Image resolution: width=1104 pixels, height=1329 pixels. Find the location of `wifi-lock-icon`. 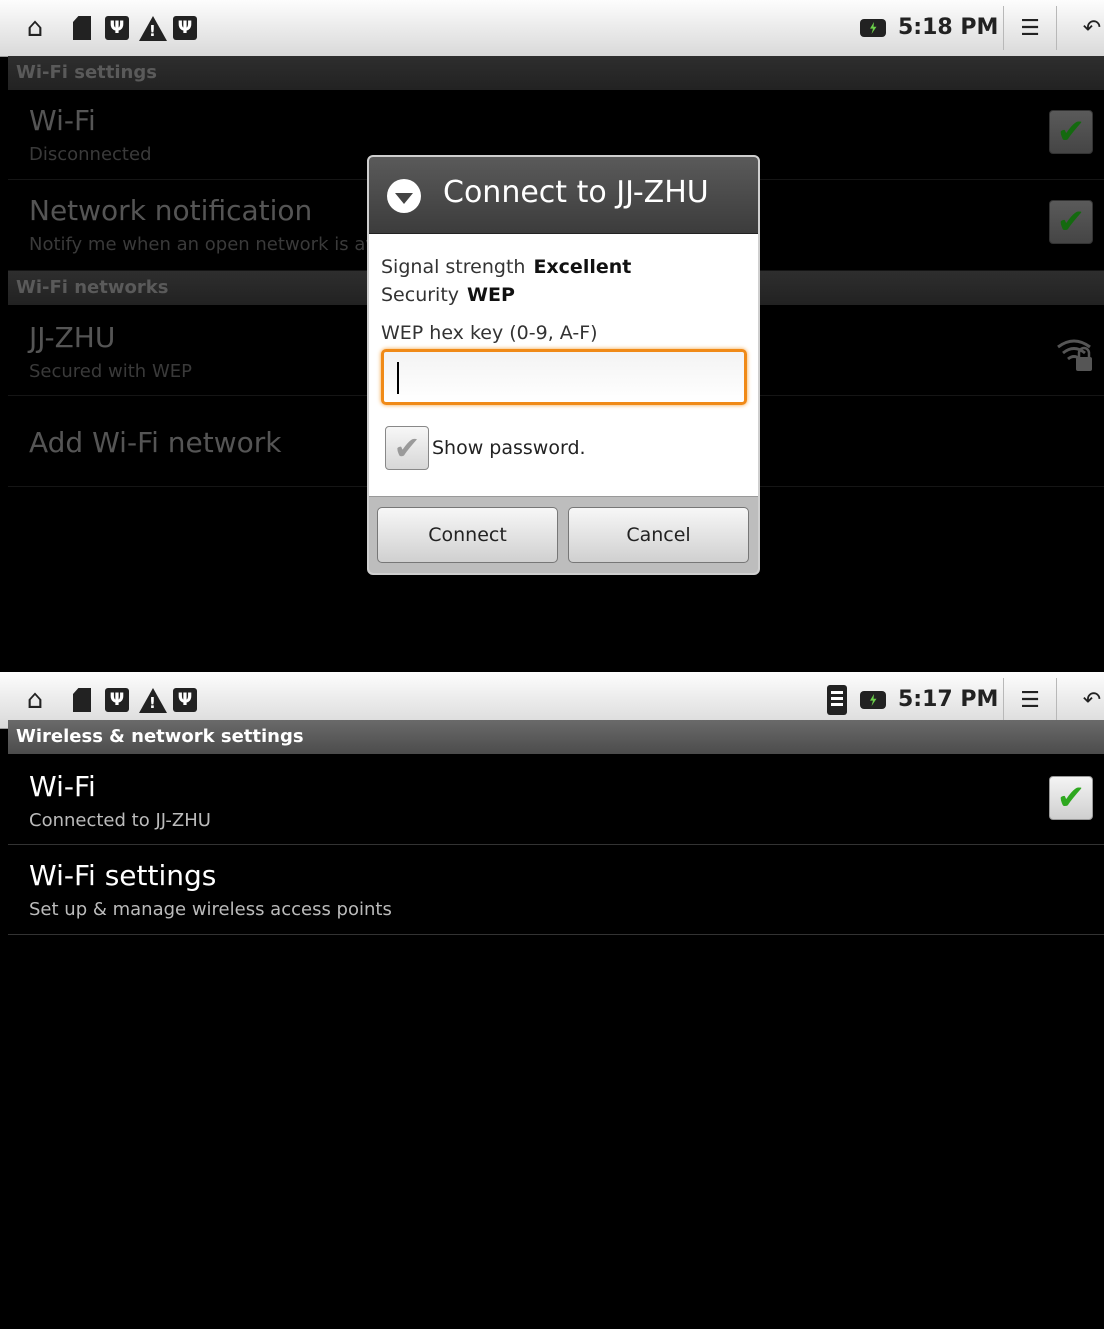

wifi-lock-icon is located at coordinates (1074, 353).